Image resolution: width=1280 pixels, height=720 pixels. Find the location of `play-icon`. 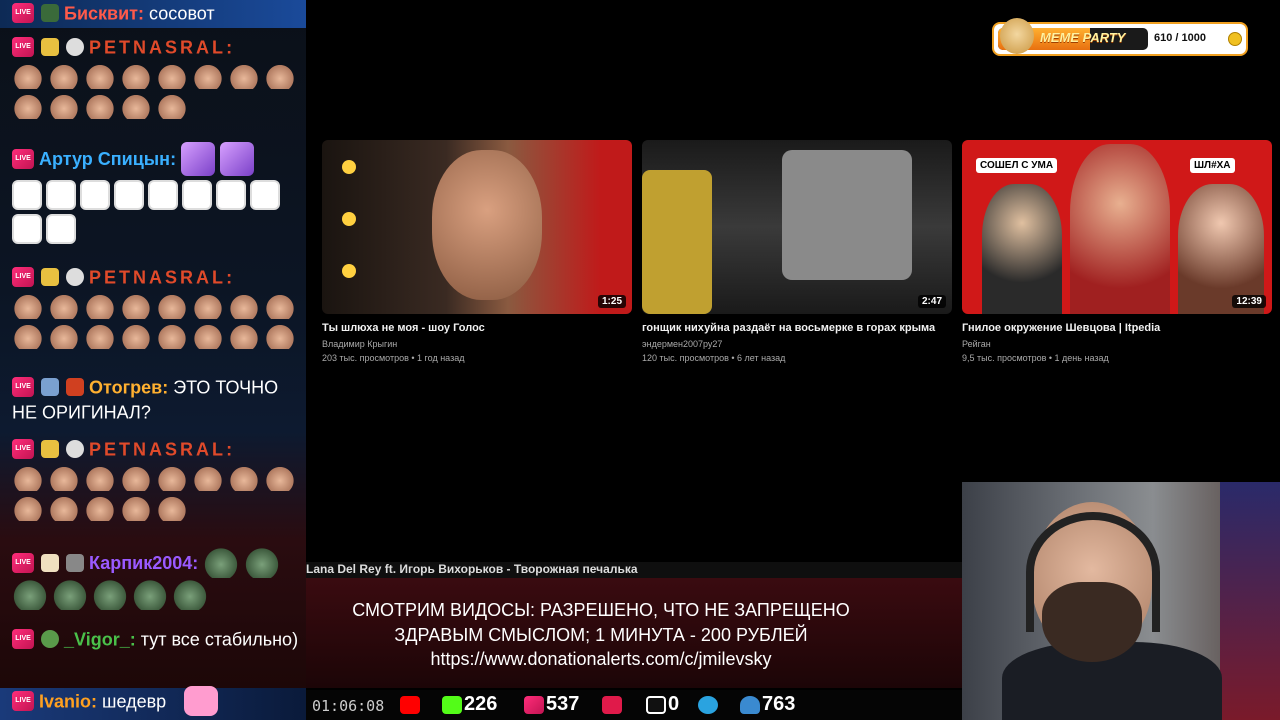

play-icon is located at coordinates (612, 705).